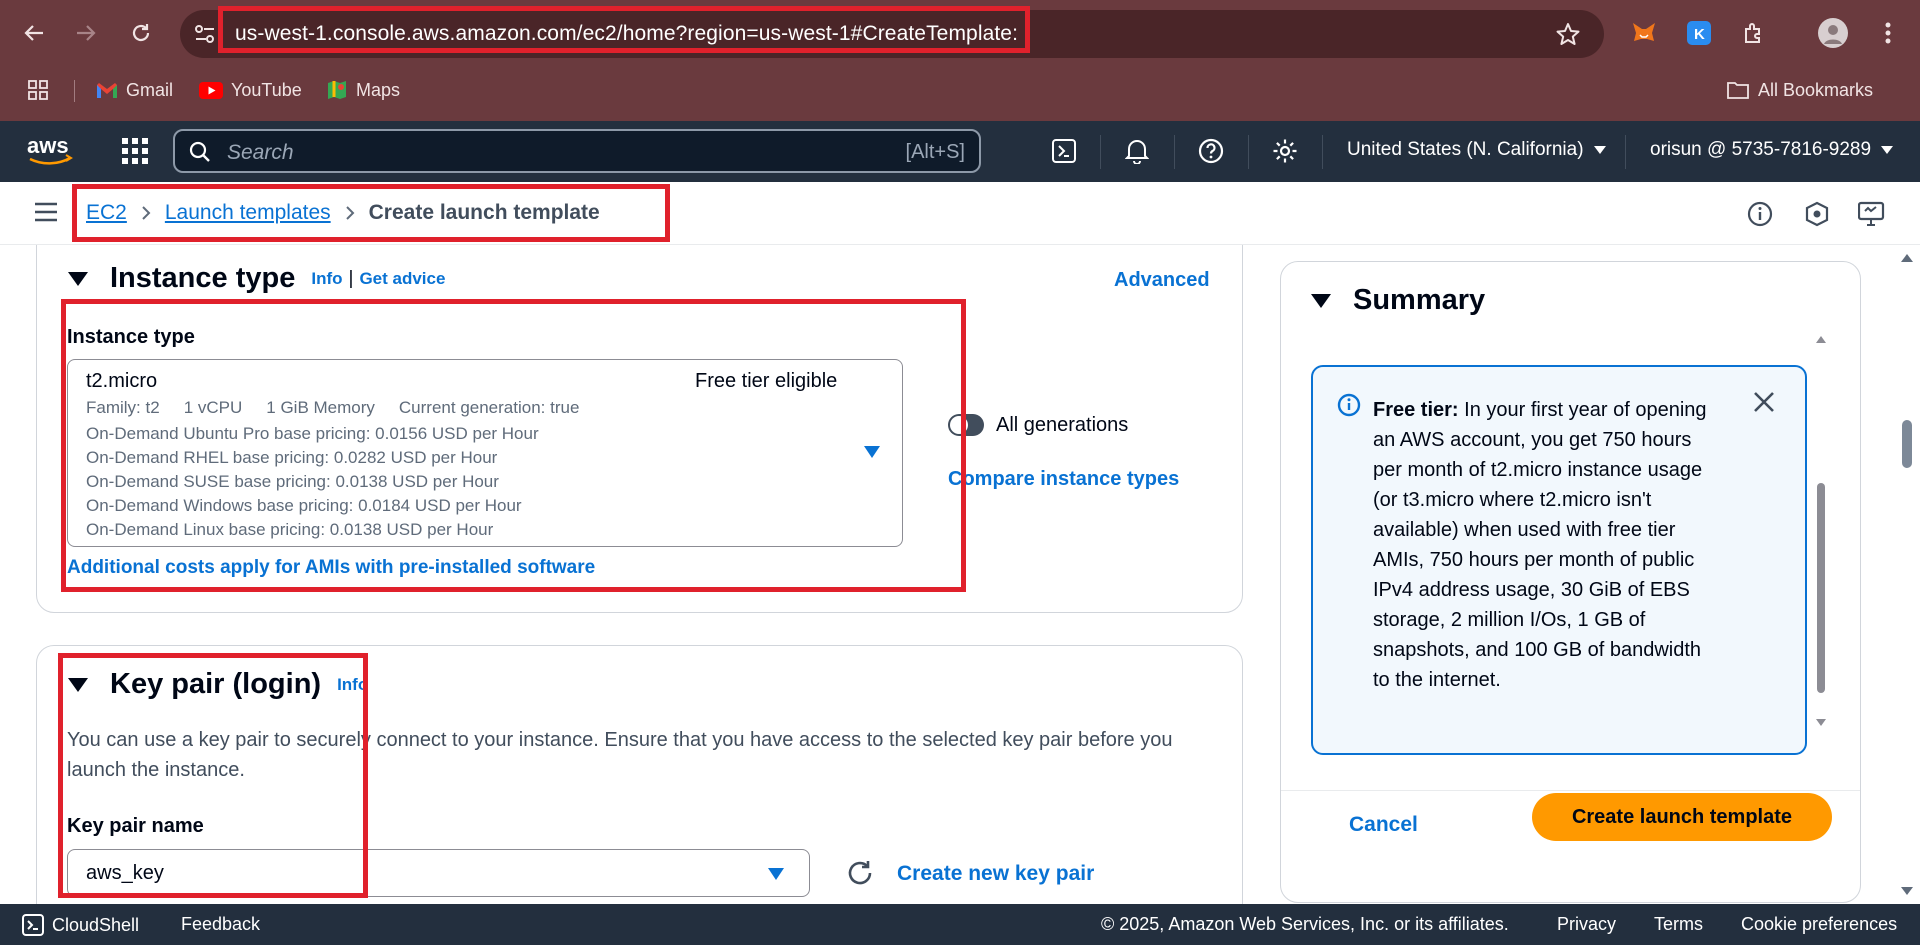  Describe the element at coordinates (1586, 924) in the screenshot. I see `privacy-link: Privacy` at that location.